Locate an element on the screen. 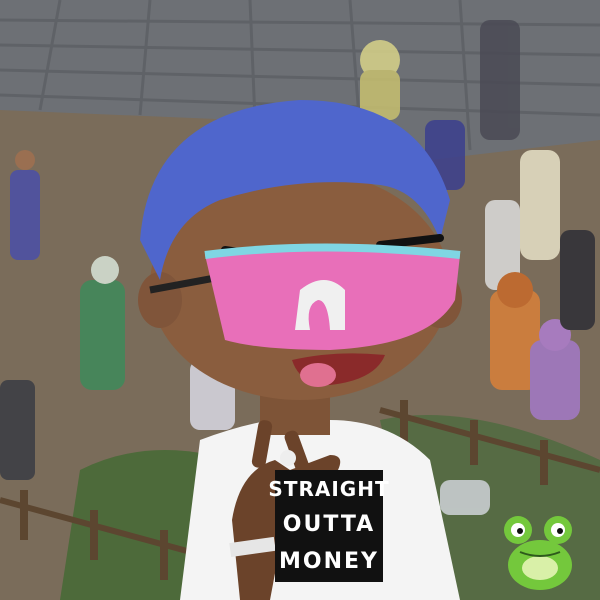 Image resolution: width=600 pixels, height=600 pixels. shirt-line-3: MONEY is located at coordinates (329, 561).